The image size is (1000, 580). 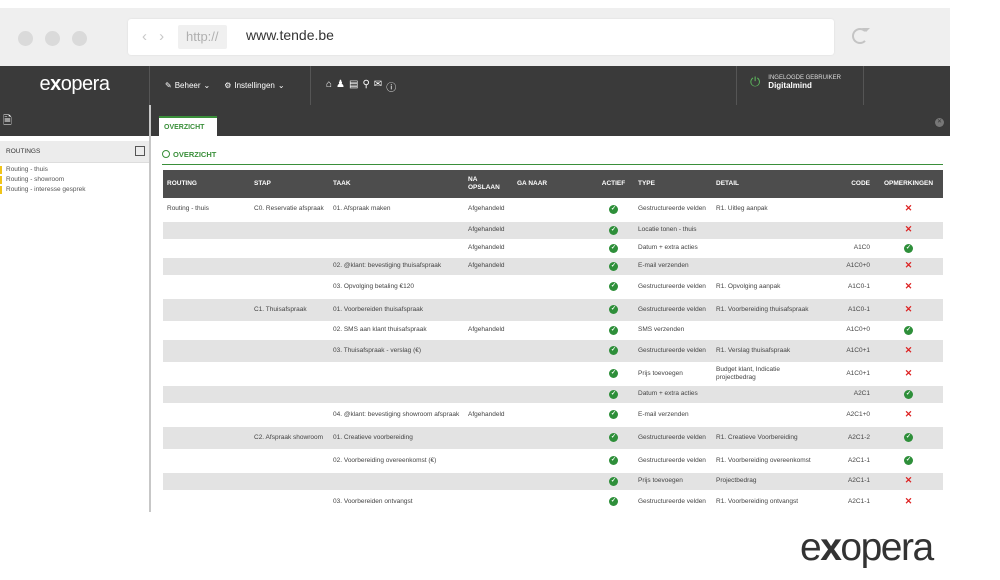 I want to click on tab-overzicht: OVERZICHT, so click(x=188, y=126).